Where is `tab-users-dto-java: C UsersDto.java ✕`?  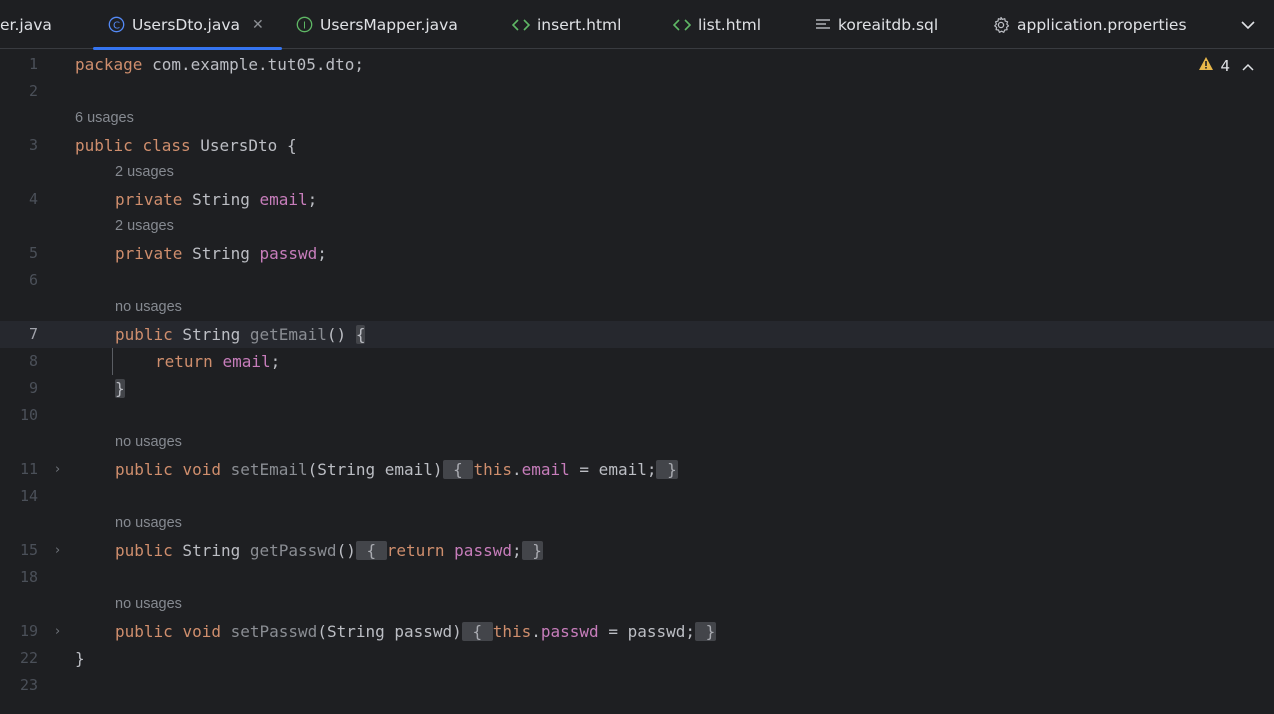 tab-users-dto-java: C UsersDto.java ✕ is located at coordinates (187, 25).